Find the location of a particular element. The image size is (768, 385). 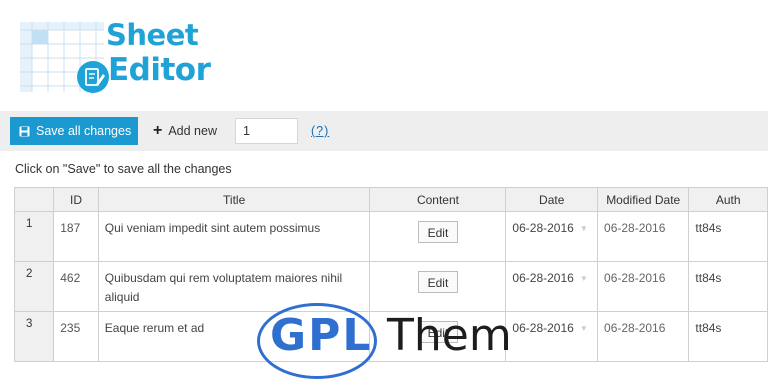

column-header-date: Date is located at coordinates (552, 199).